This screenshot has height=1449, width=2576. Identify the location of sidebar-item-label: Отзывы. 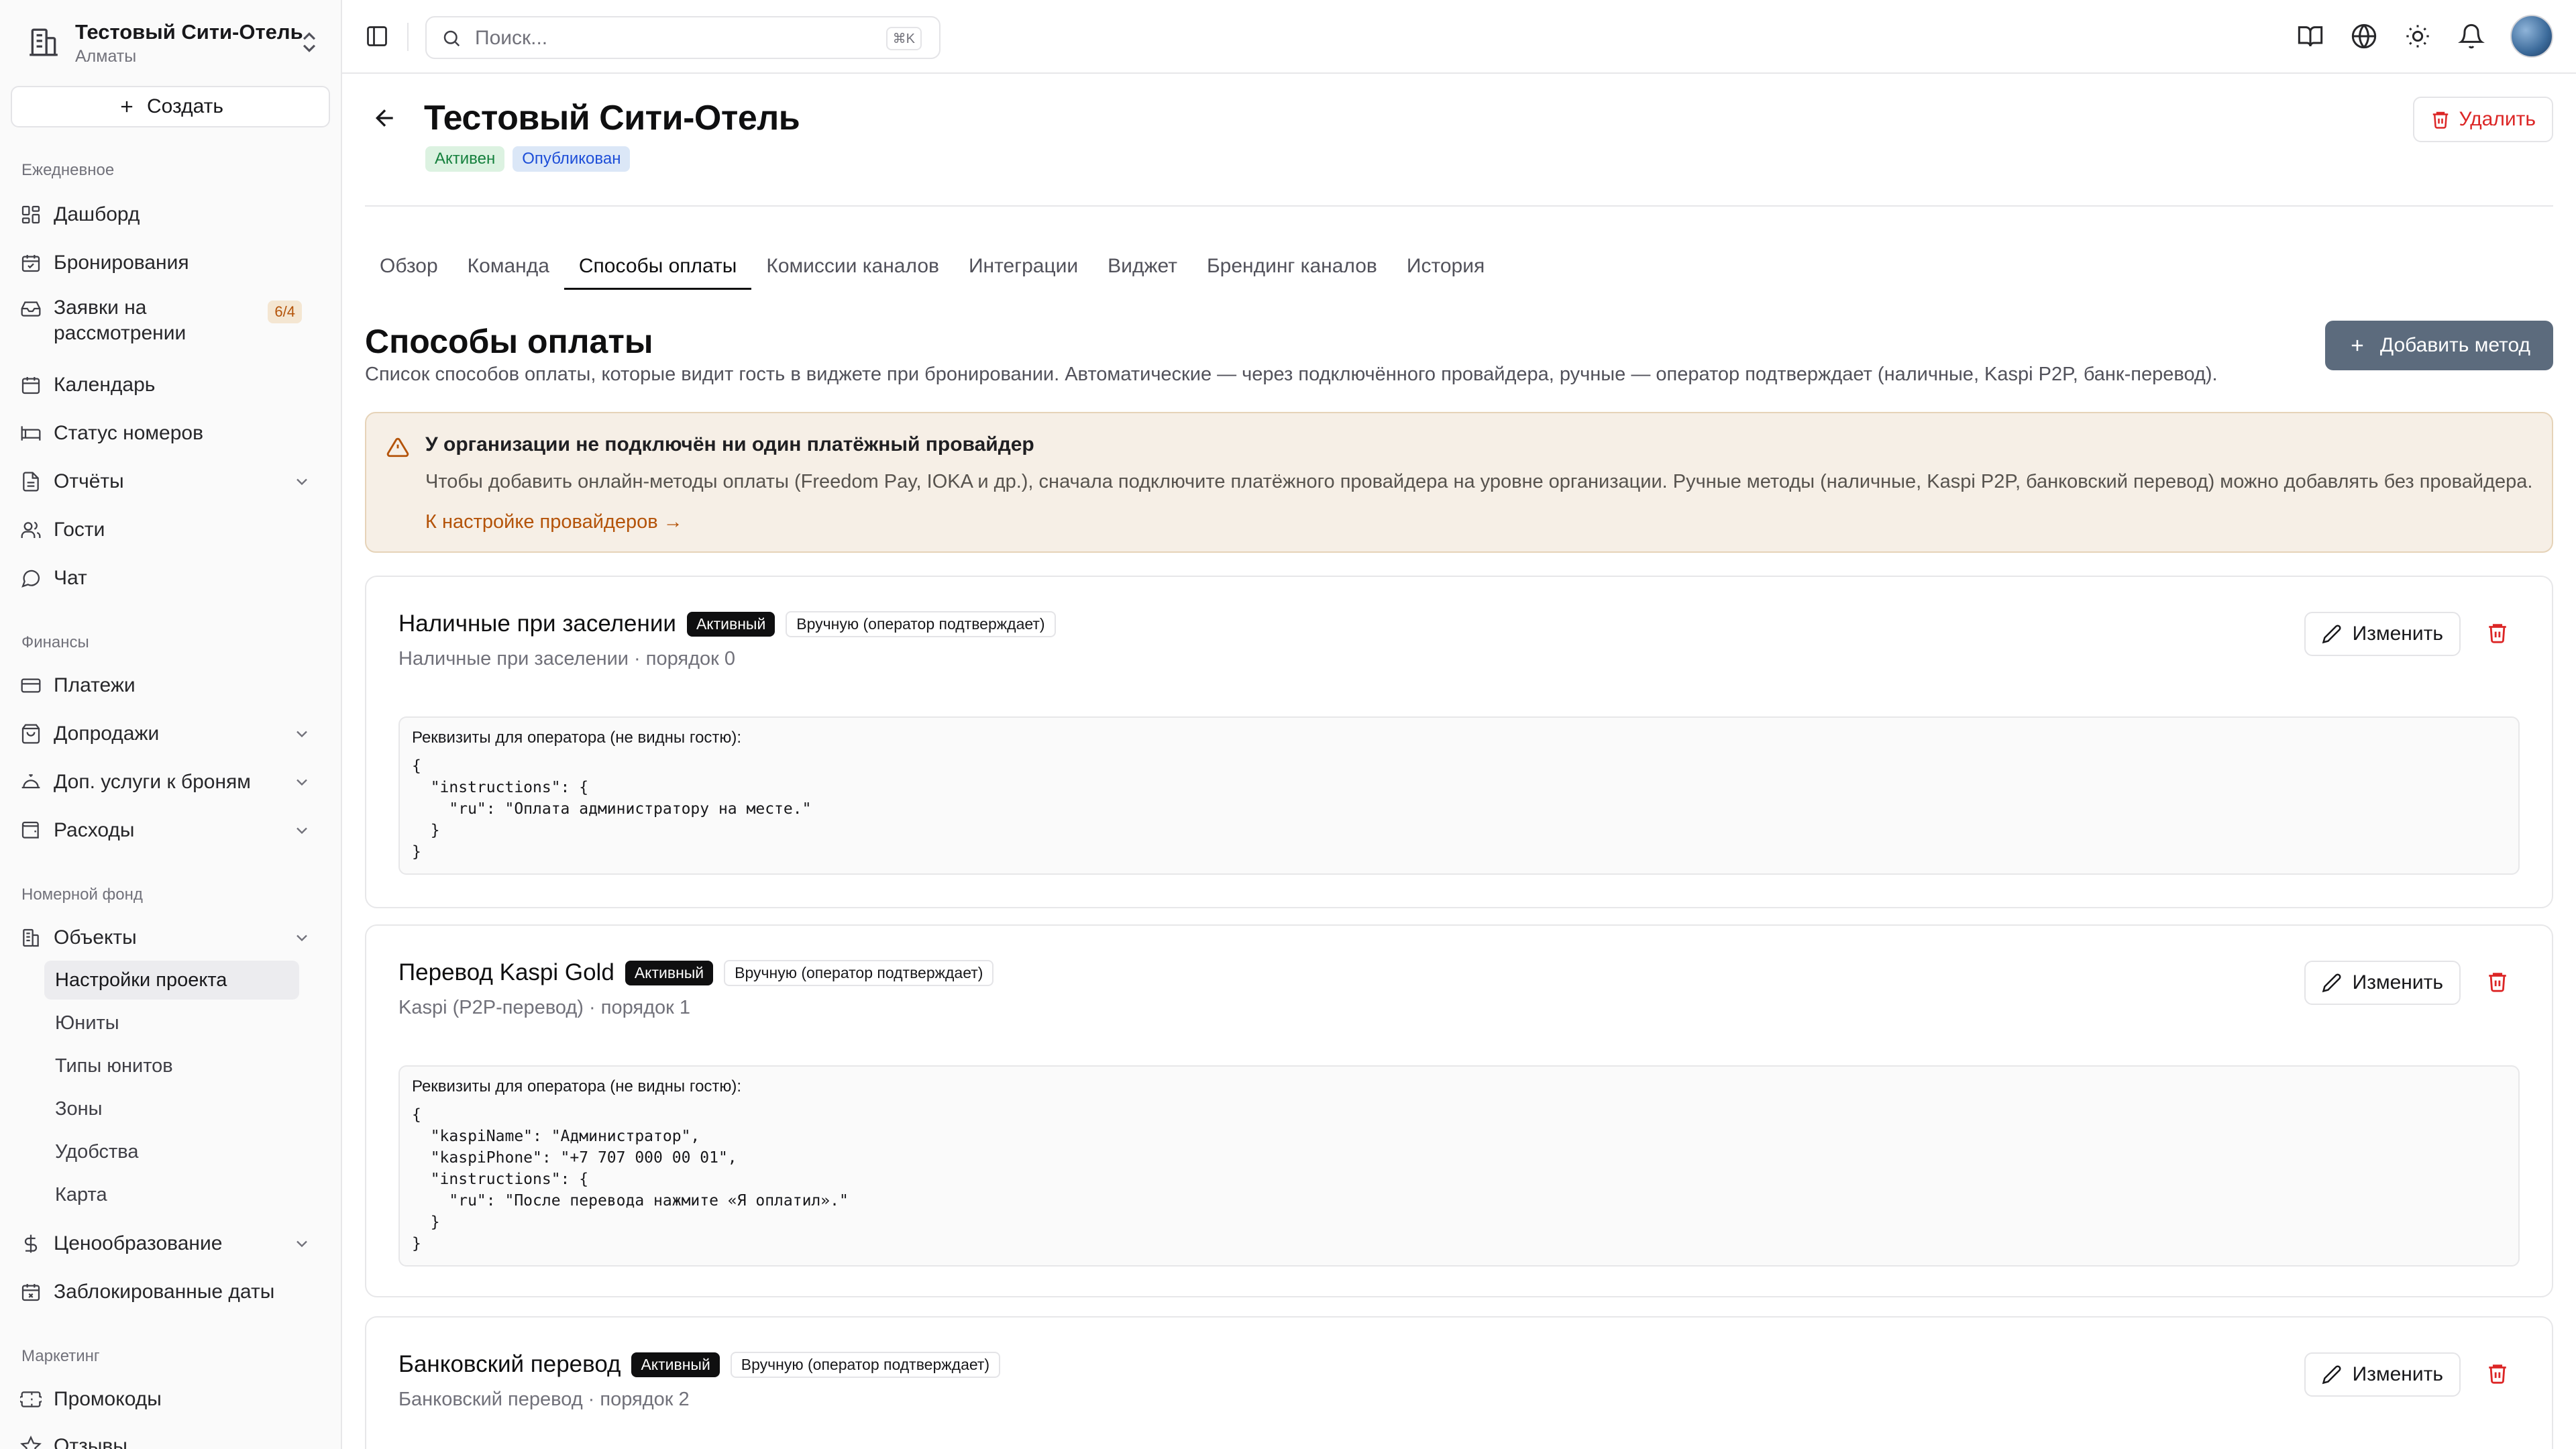
(90, 1442).